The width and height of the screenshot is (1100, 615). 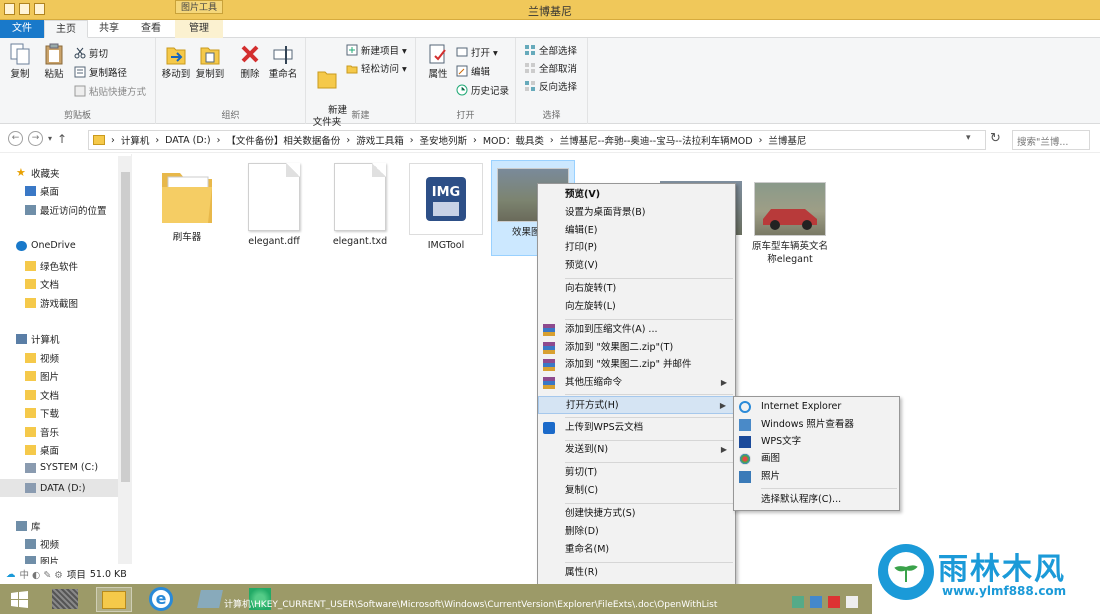 I want to click on nav-computer: 计算机, so click(x=38, y=339).